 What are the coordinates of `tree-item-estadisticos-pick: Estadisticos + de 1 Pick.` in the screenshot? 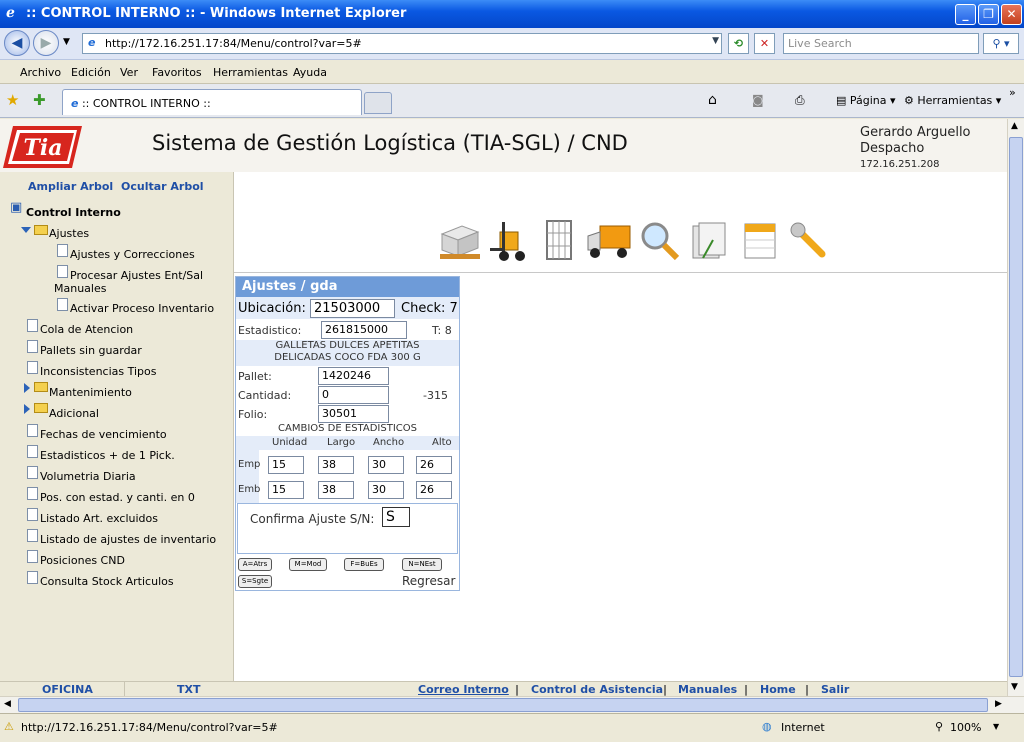 It's located at (107, 455).